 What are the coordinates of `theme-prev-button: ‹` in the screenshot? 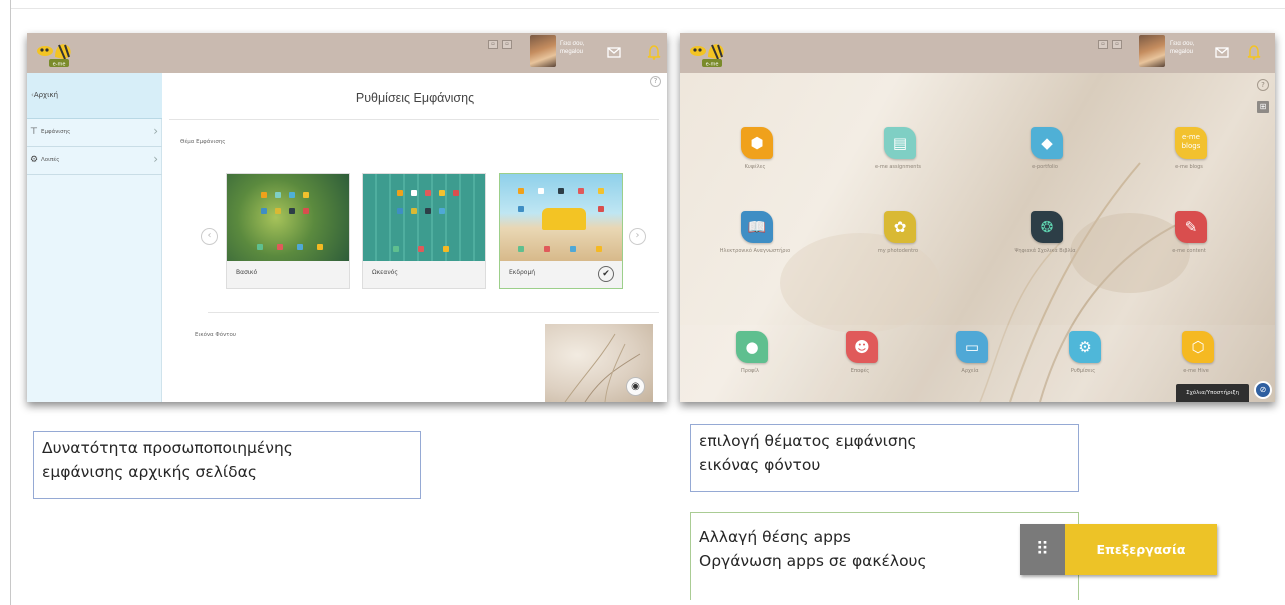 It's located at (209, 236).